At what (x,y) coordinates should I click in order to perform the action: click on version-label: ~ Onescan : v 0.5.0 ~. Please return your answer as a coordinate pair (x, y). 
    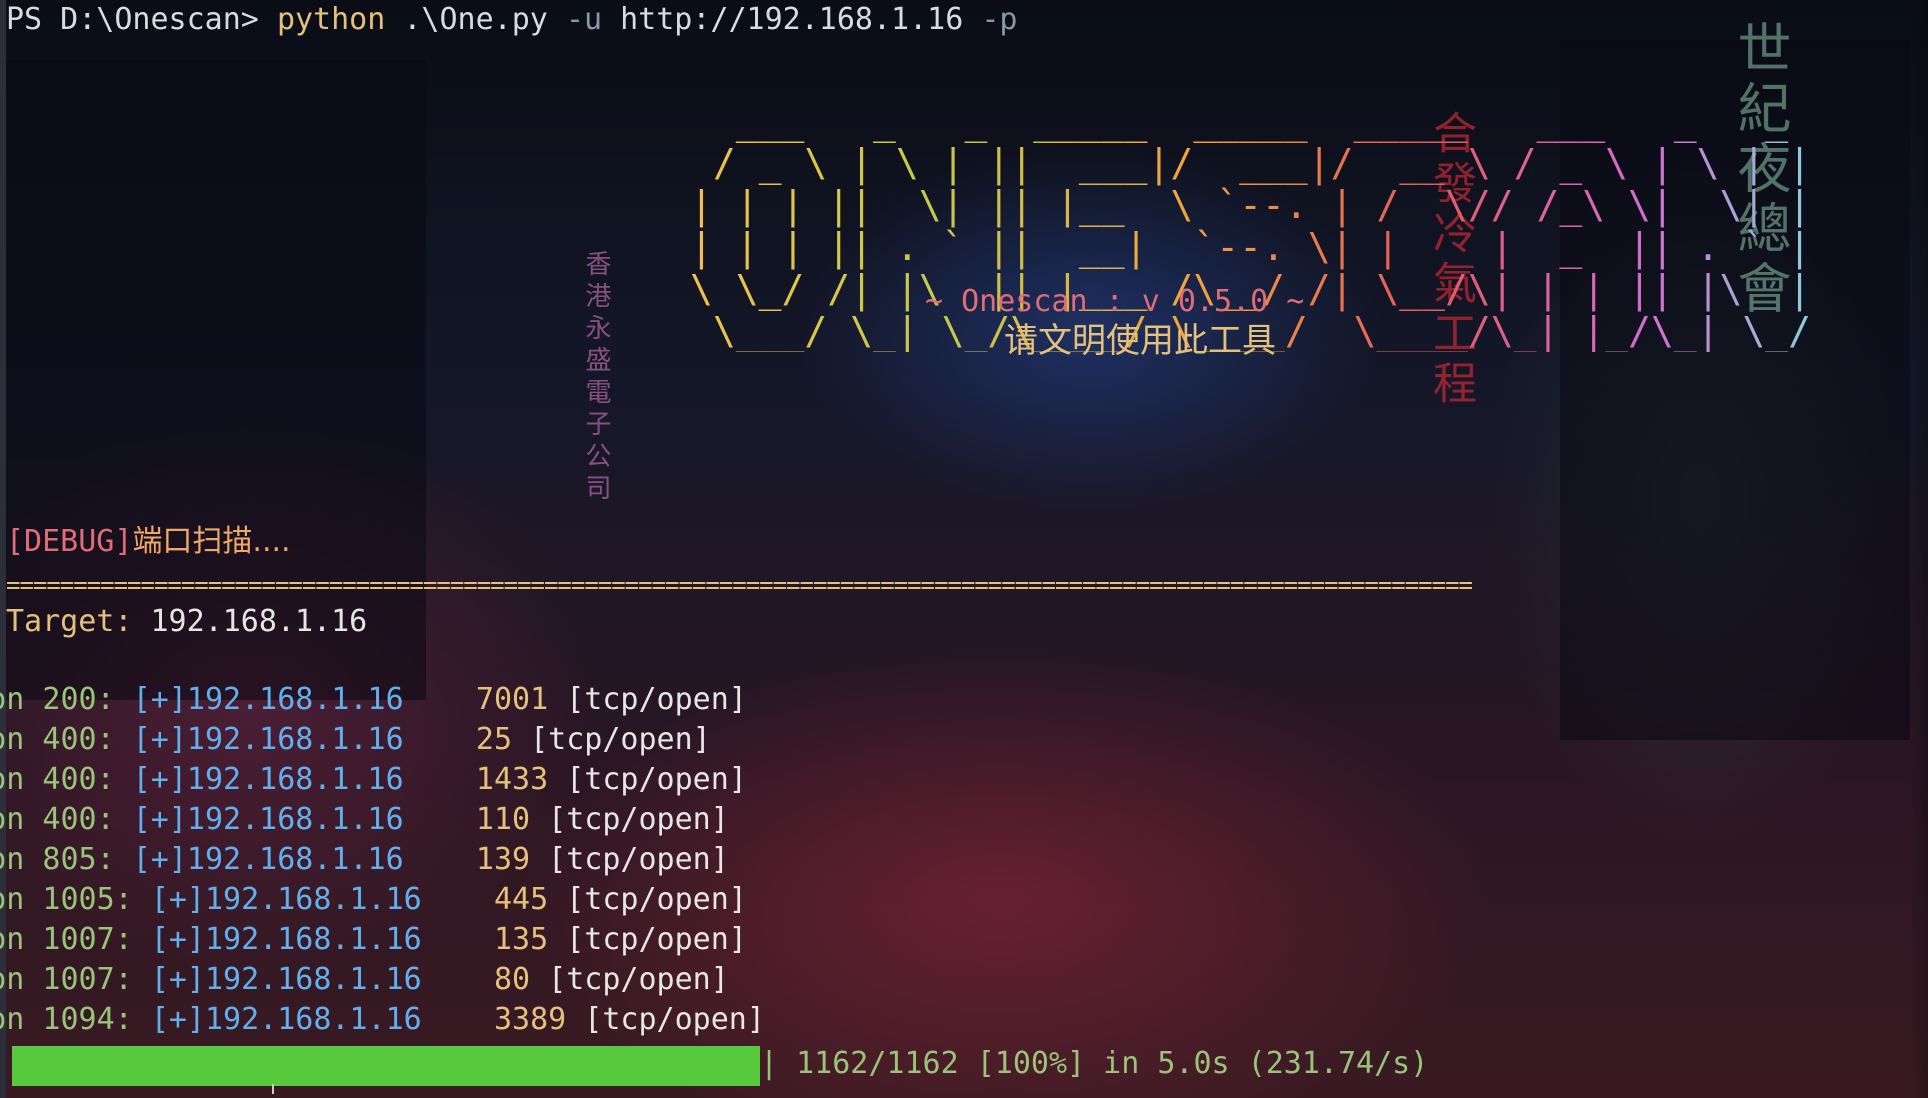
    Looking at the image, I should click on (1115, 301).